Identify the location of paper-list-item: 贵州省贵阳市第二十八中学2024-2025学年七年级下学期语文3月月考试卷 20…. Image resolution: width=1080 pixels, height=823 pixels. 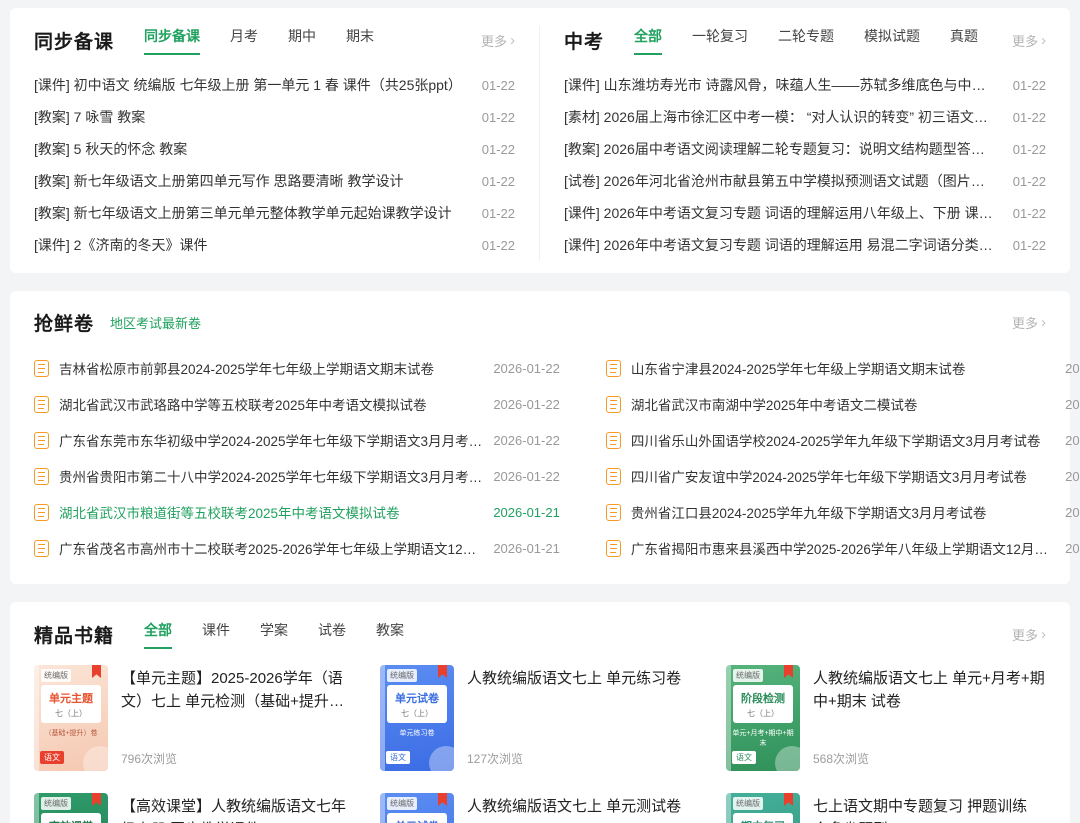
(297, 476).